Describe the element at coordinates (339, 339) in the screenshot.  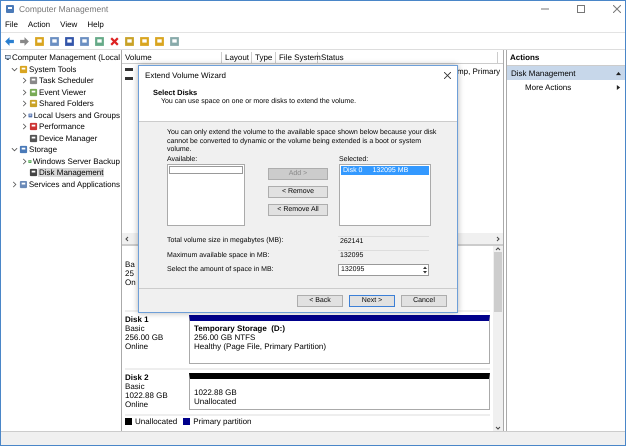
I see `partition-block: Temporary Storage (D:) 256.00 GB NTFS Healthy (Page File, Primary Partition)` at that location.